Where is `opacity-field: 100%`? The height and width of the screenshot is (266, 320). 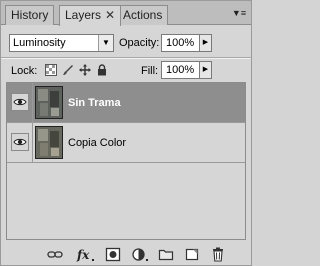
opacity-field: 100% is located at coordinates (181, 43).